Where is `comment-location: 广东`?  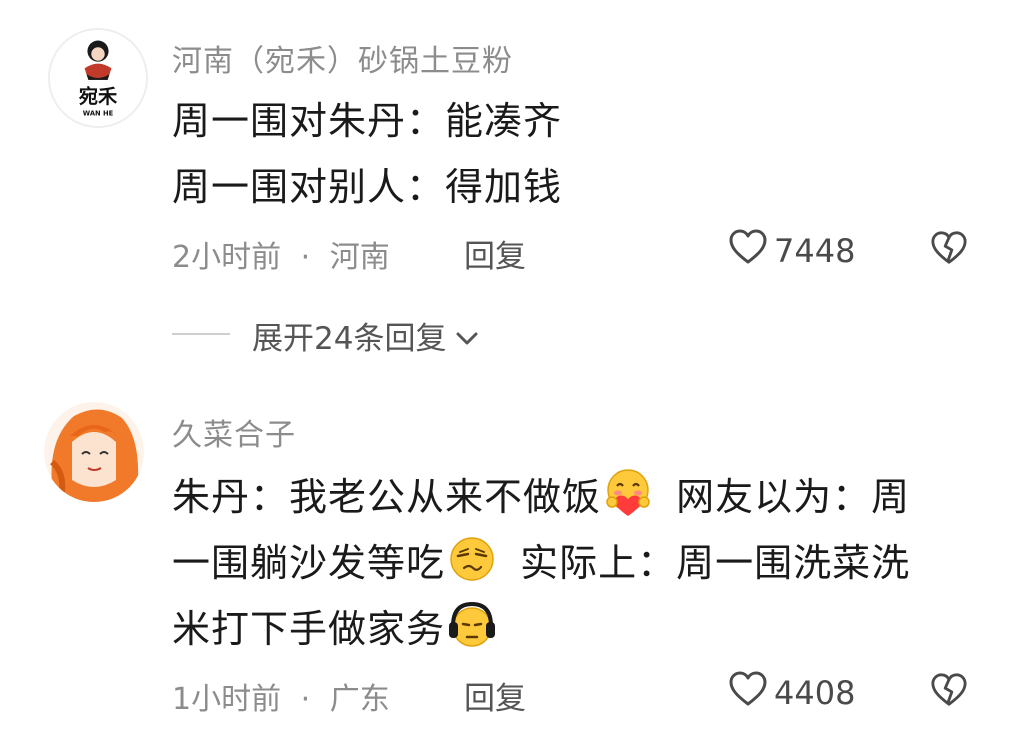
comment-location: 广东 is located at coordinates (359, 699).